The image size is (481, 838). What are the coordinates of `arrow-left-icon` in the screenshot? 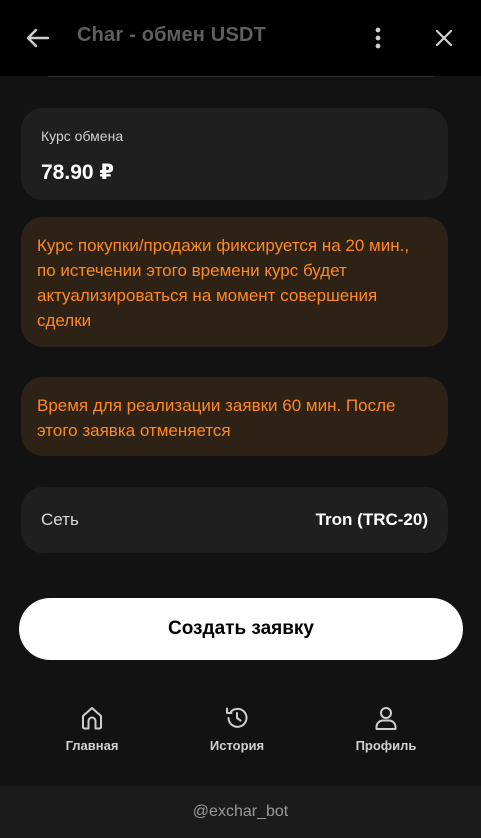 It's located at (38, 38).